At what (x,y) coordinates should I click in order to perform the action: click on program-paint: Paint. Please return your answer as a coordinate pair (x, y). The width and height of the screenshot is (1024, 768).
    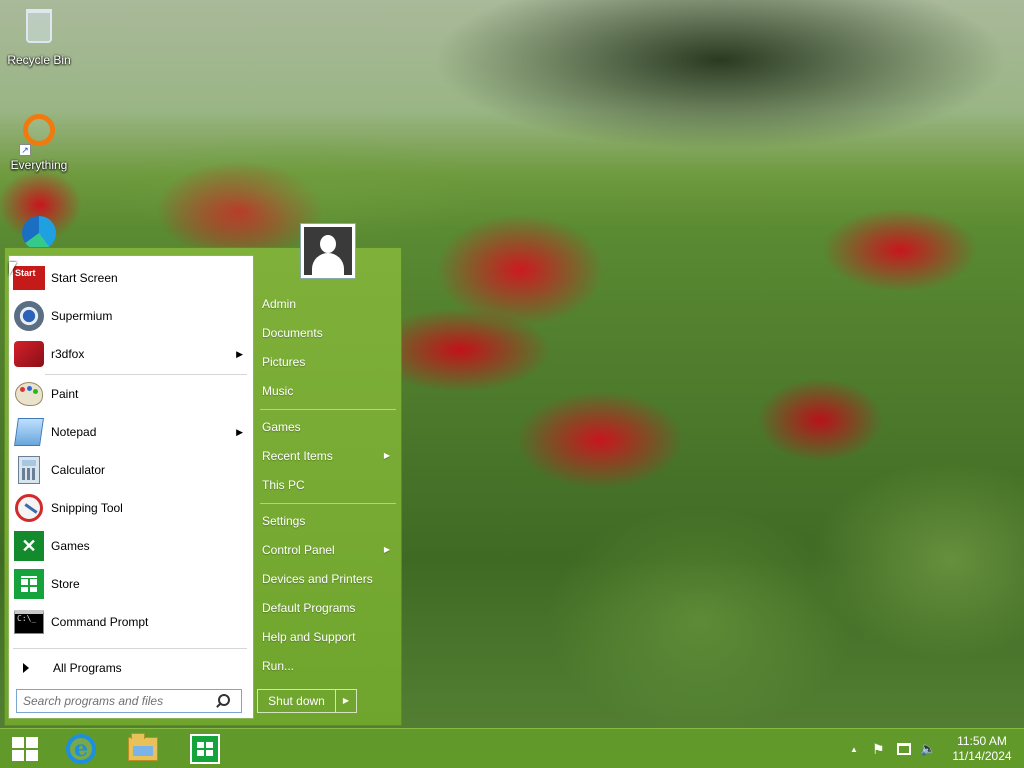
    Looking at the image, I should click on (132, 394).